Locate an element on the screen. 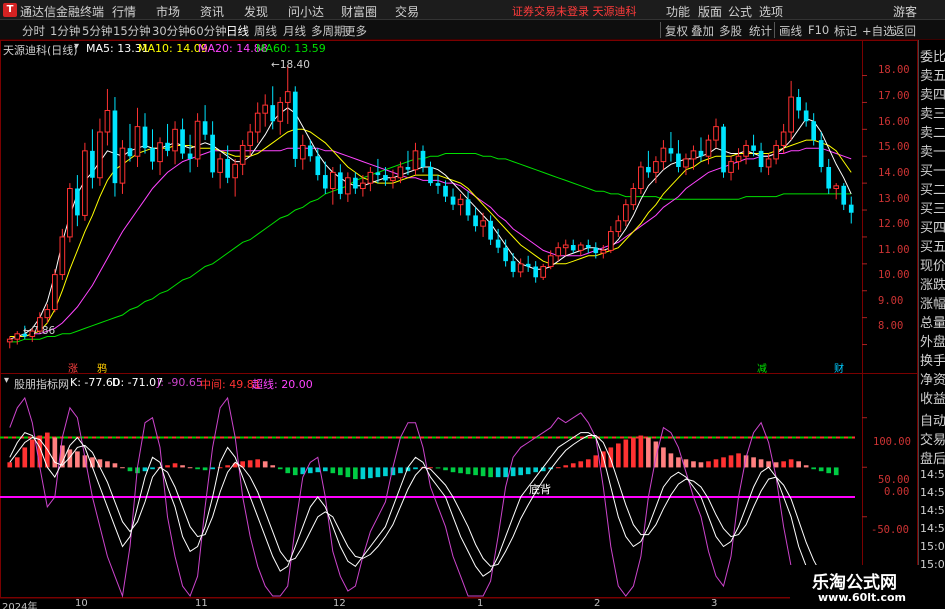 The image size is (945, 609). side-item: 换手 is located at coordinates (932, 359).